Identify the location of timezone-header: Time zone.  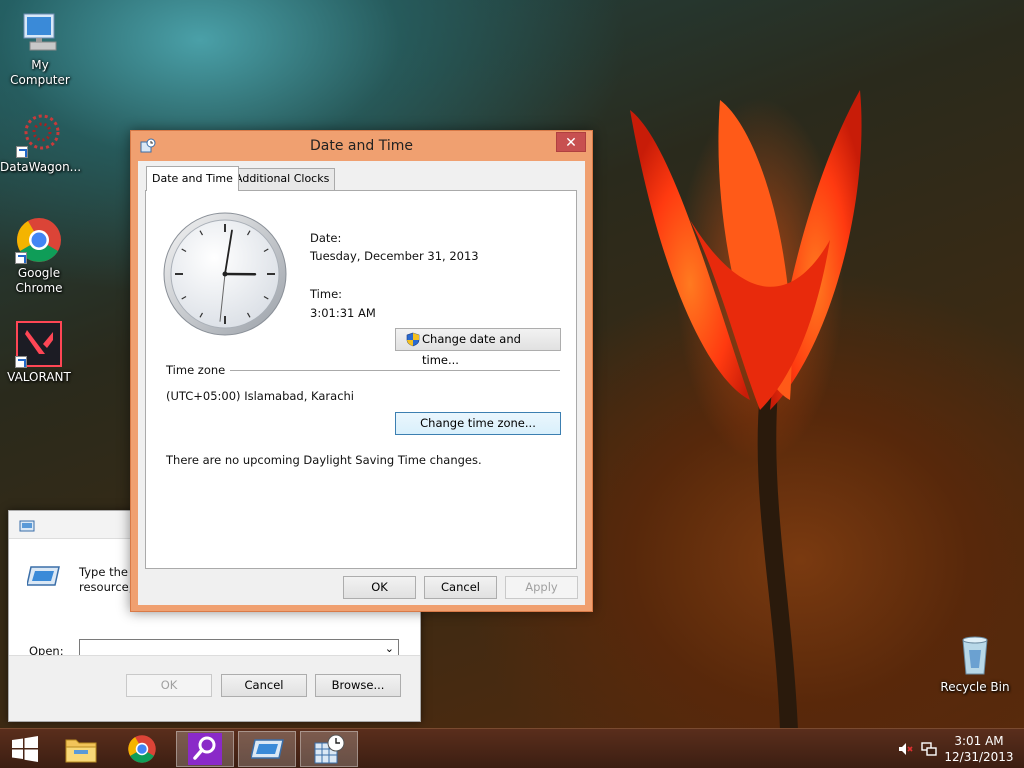
(196, 370).